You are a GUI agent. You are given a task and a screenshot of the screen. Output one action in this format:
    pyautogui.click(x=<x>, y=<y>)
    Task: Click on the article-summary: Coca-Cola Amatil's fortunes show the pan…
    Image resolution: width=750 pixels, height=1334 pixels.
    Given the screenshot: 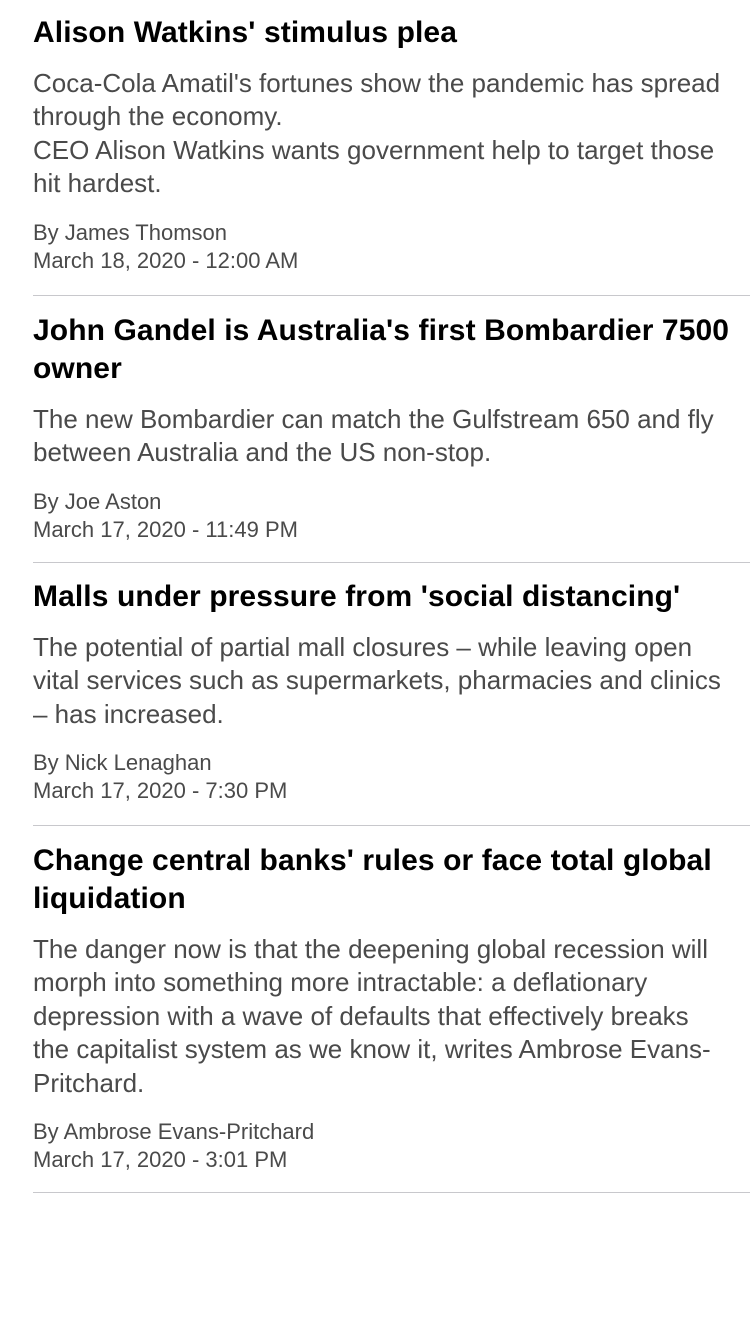 What is the action you would take?
    pyautogui.click(x=377, y=133)
    